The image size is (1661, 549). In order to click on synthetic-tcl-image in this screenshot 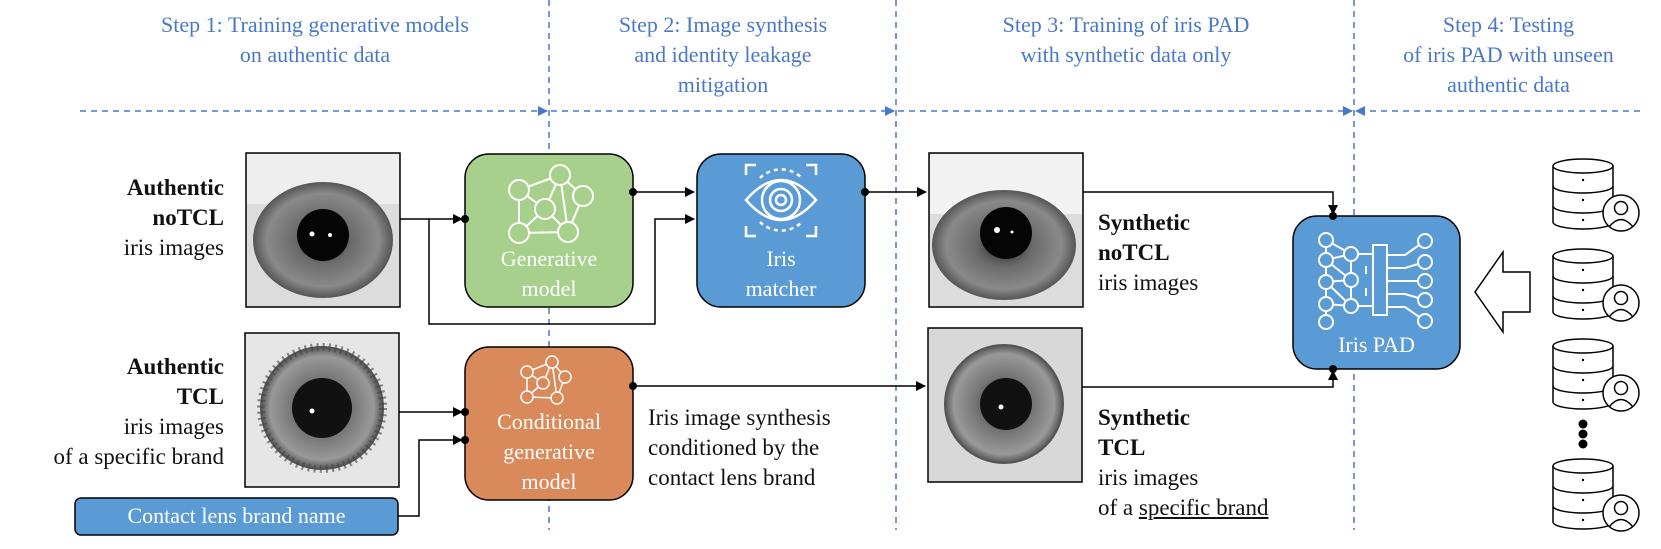, I will do `click(1005, 405)`.